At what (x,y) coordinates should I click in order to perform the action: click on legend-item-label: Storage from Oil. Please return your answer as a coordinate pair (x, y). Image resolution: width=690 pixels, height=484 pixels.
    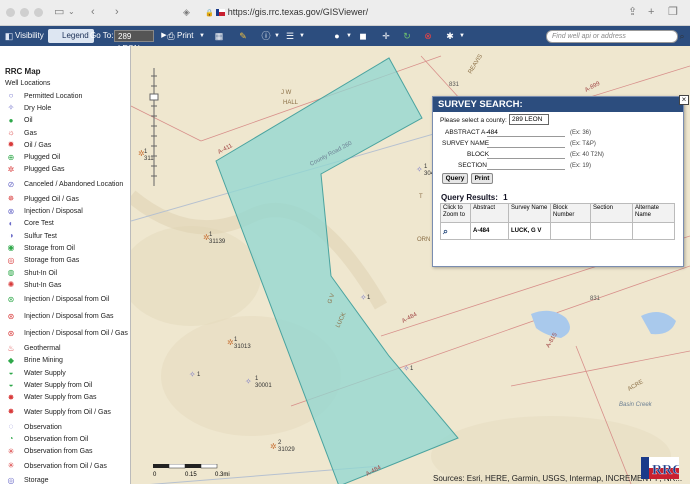
    Looking at the image, I should click on (49, 248).